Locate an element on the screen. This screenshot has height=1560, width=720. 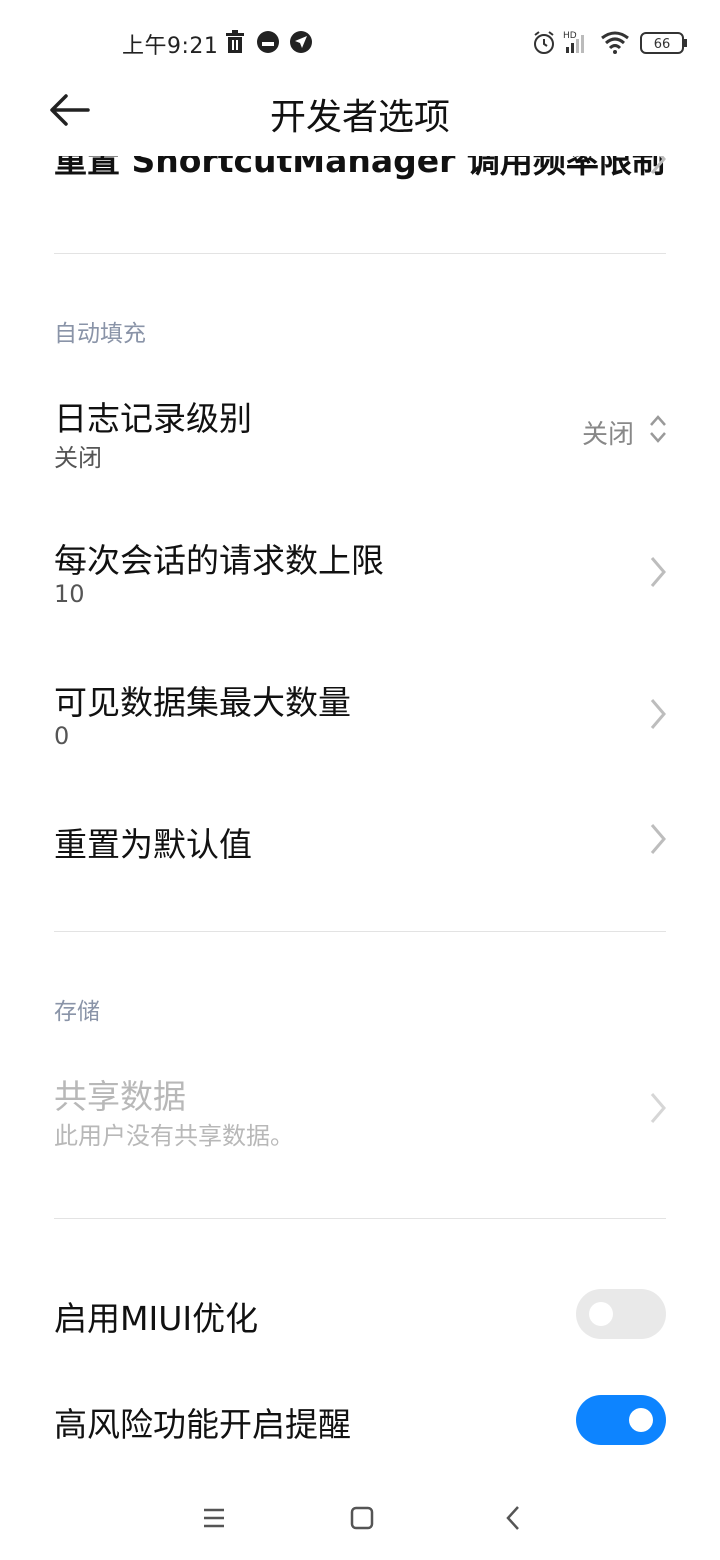
max-datasets-subtitle: 0 is located at coordinates (62, 736).